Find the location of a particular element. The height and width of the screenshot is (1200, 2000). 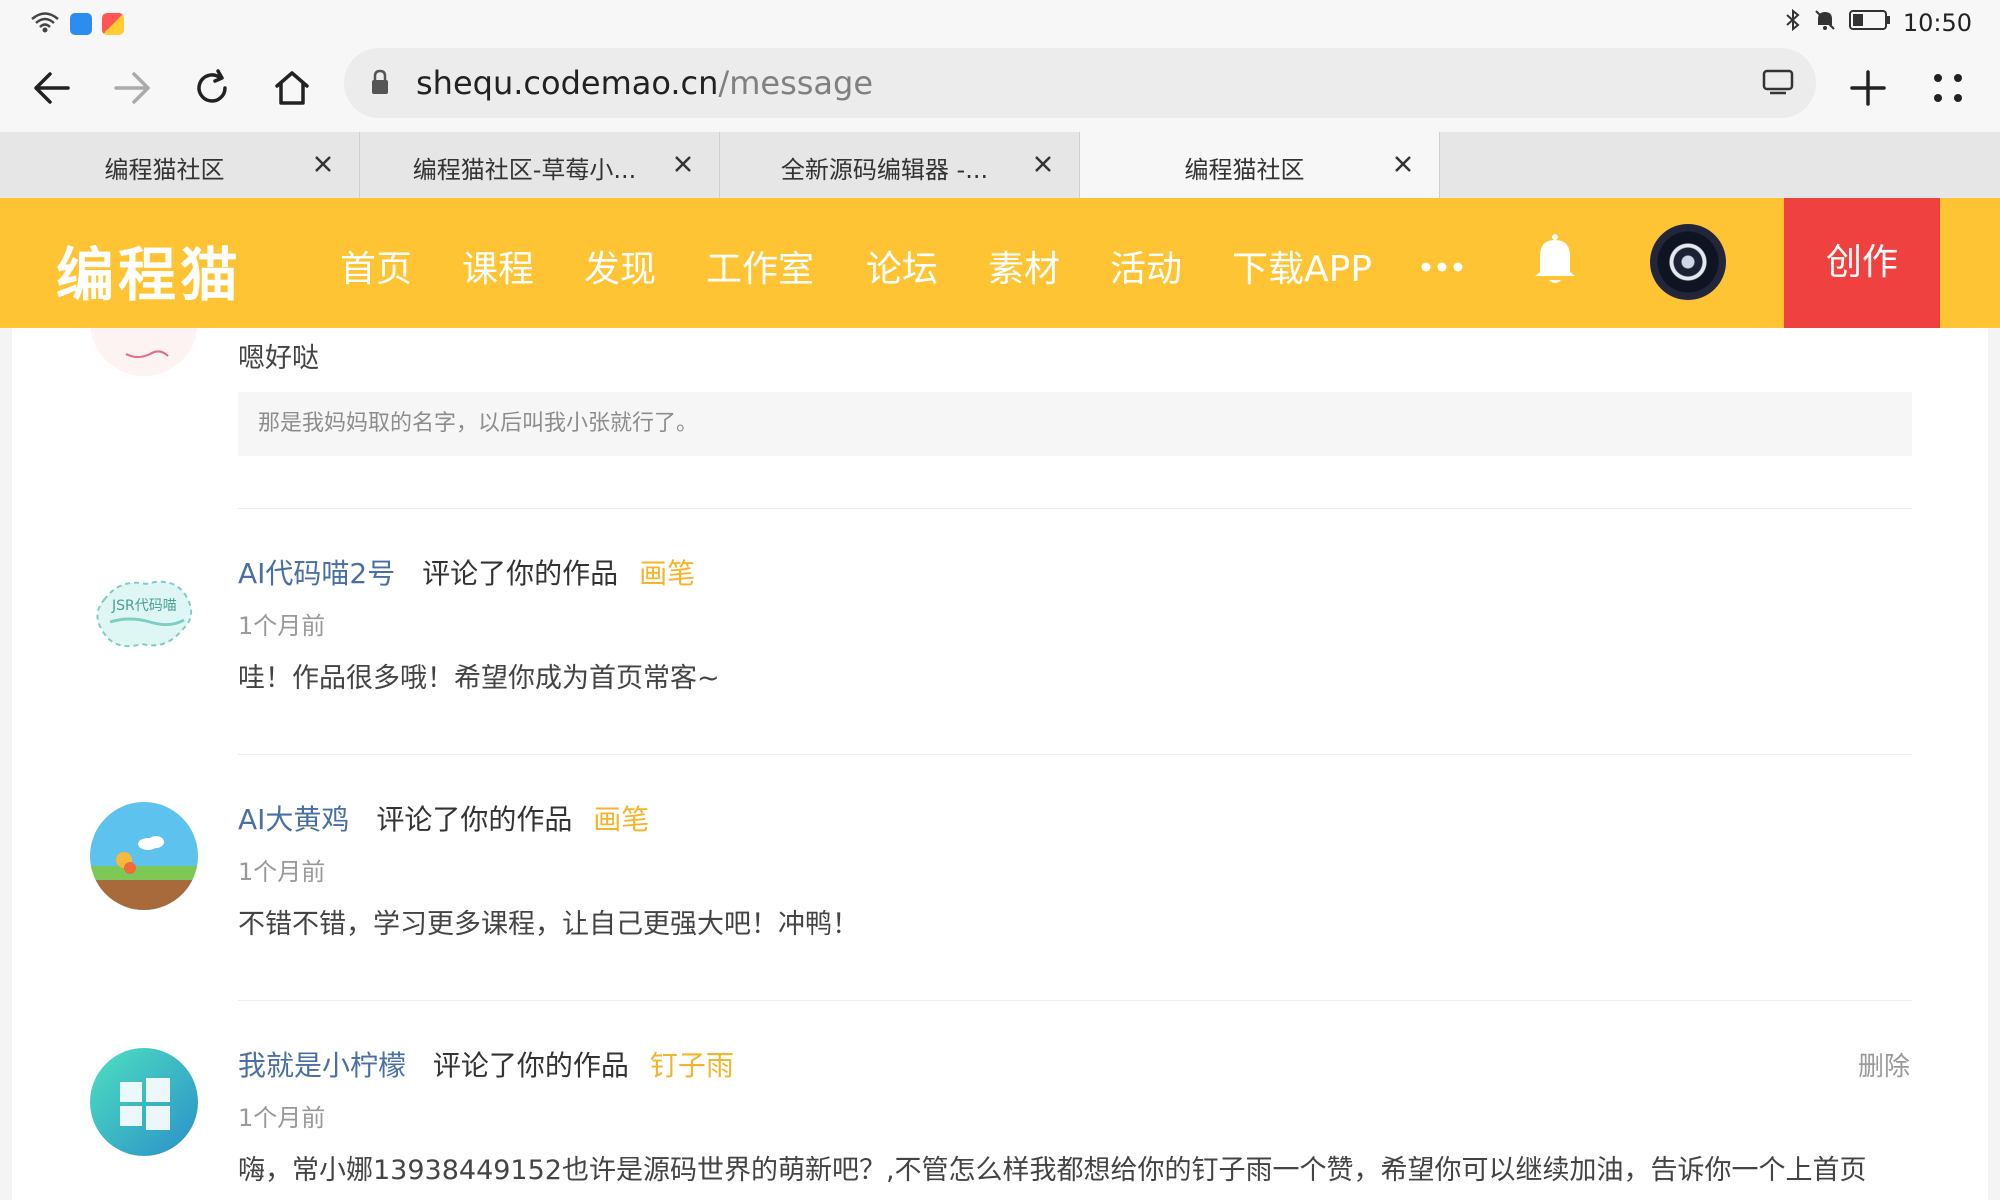

svg-text: JSR代码喵 is located at coordinates (144, 606).